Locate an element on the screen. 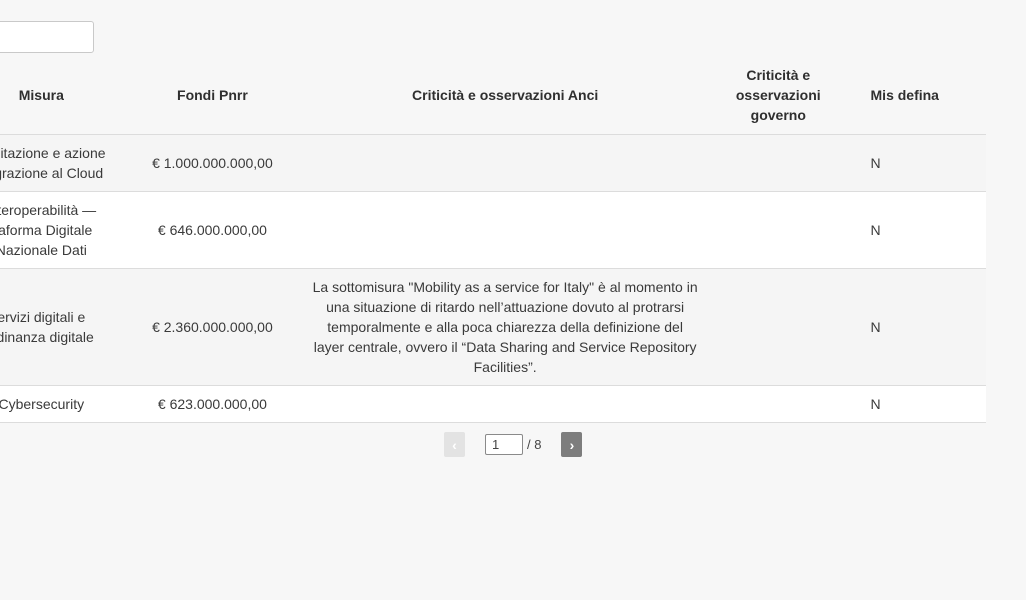 This screenshot has height=600, width=1026. column-header-misura: Misura is located at coordinates (61, 95).